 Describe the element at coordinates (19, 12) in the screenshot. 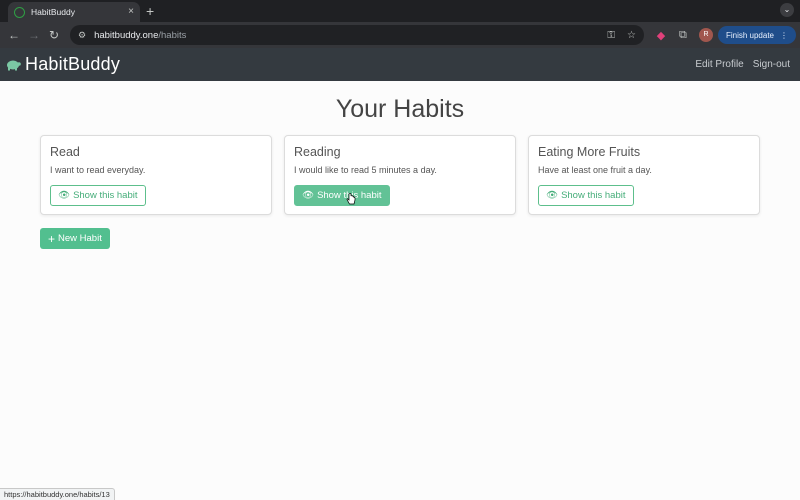

I see `globe-icon` at that location.